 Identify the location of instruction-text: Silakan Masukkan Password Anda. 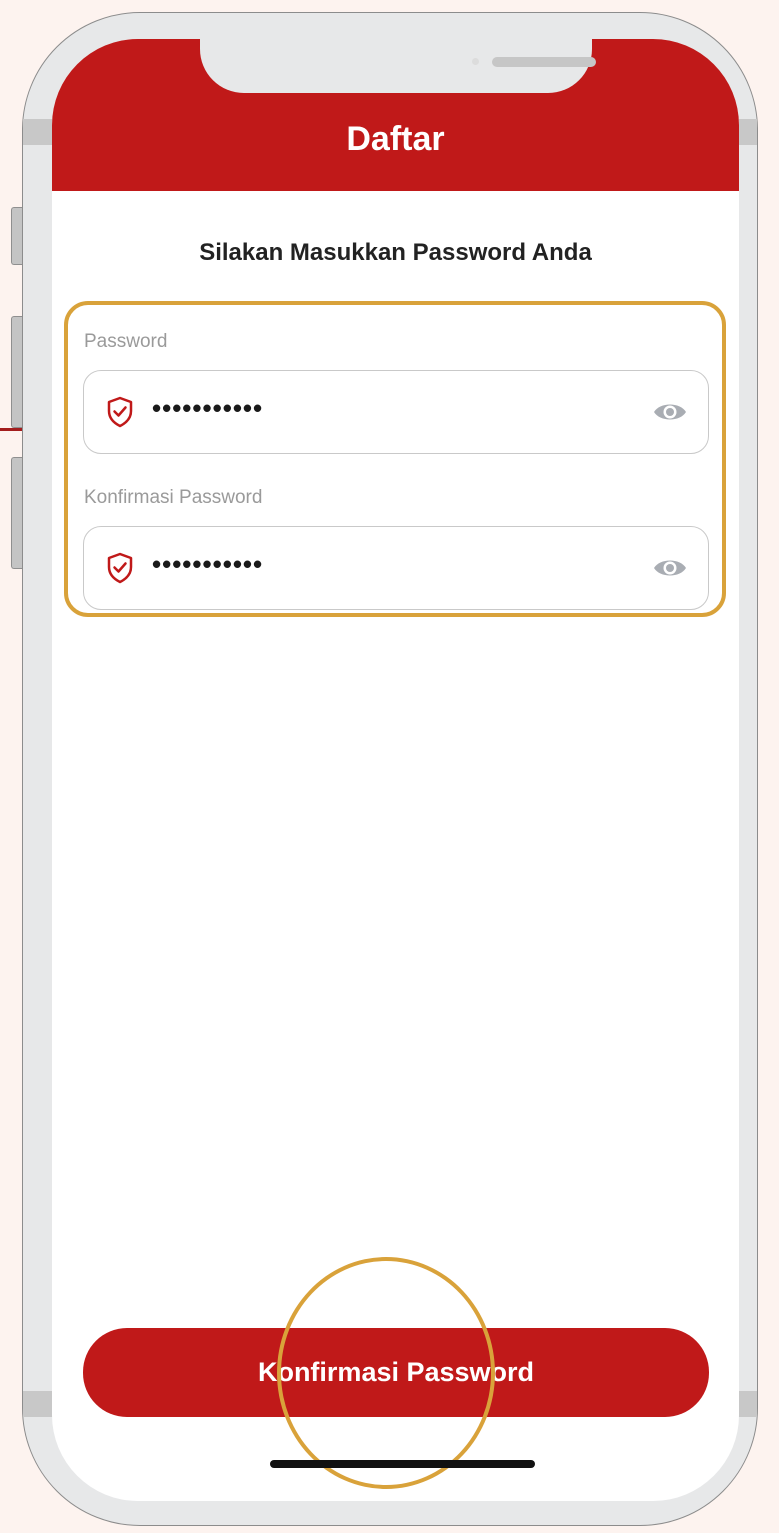
(395, 252).